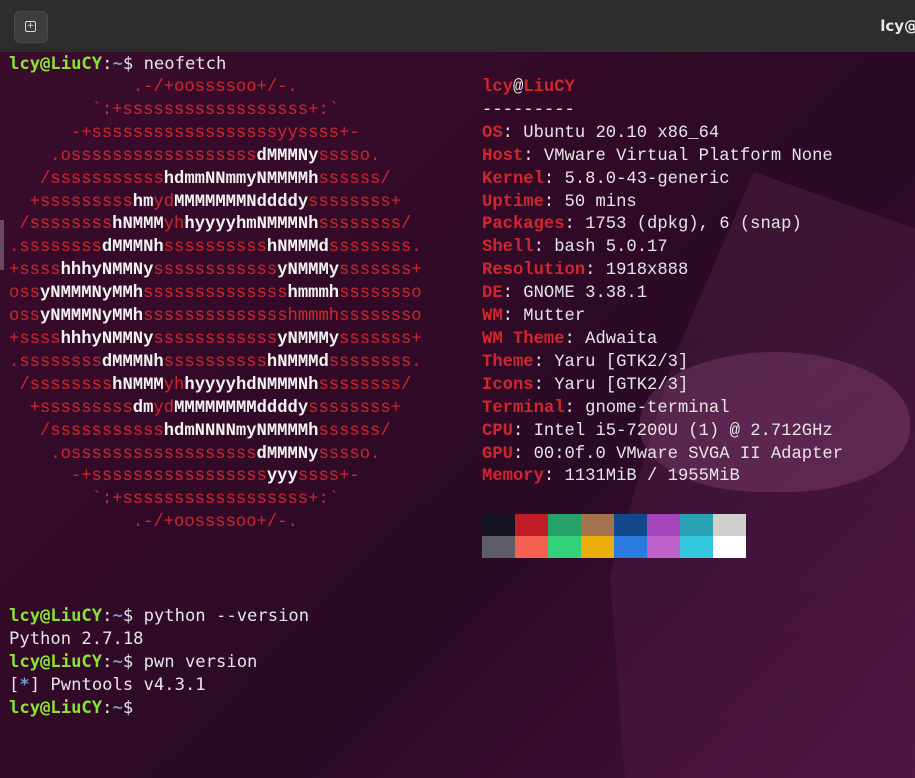  Describe the element at coordinates (143, 202) in the screenshot. I see `logo-segment: hm` at that location.